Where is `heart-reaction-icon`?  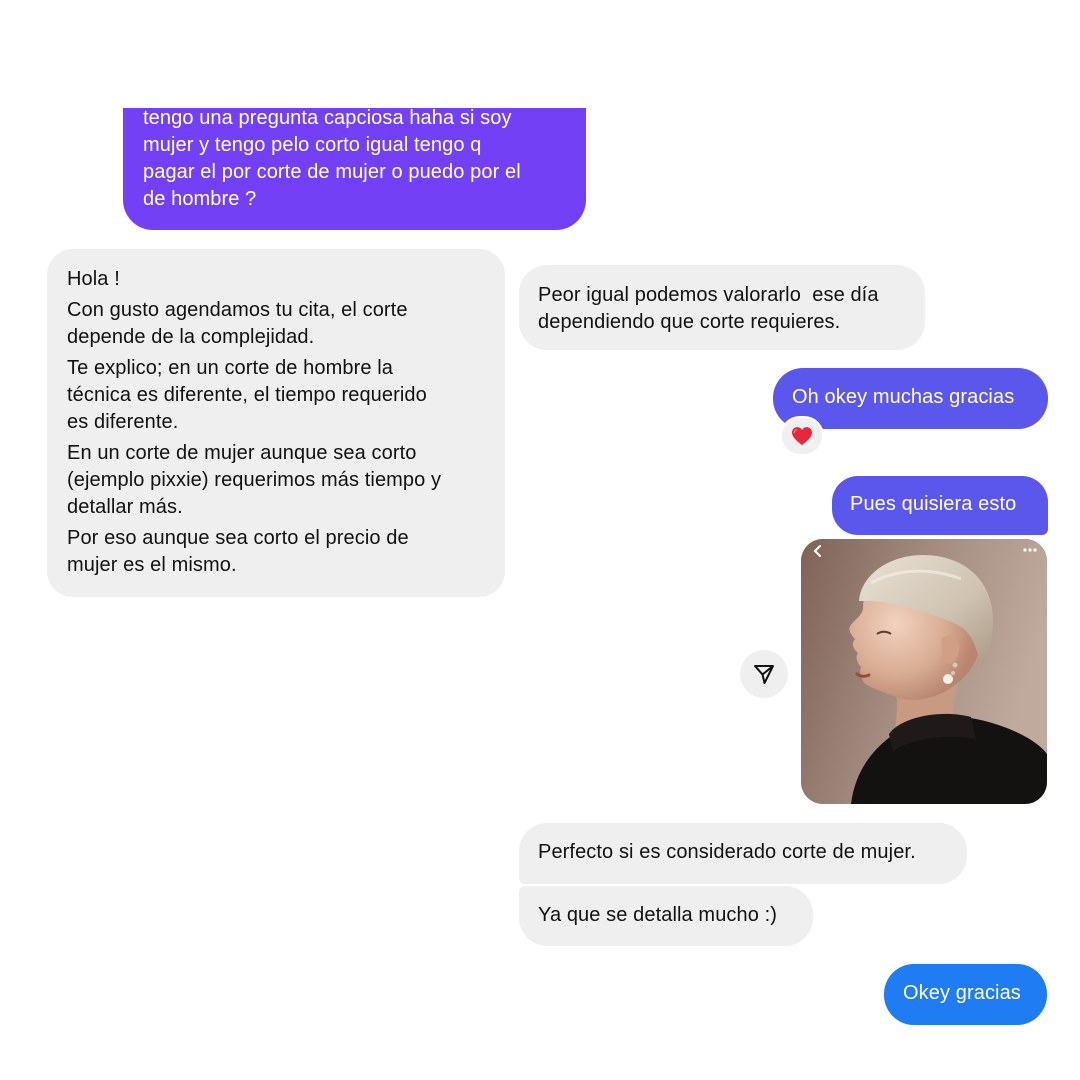 heart-reaction-icon is located at coordinates (802, 436).